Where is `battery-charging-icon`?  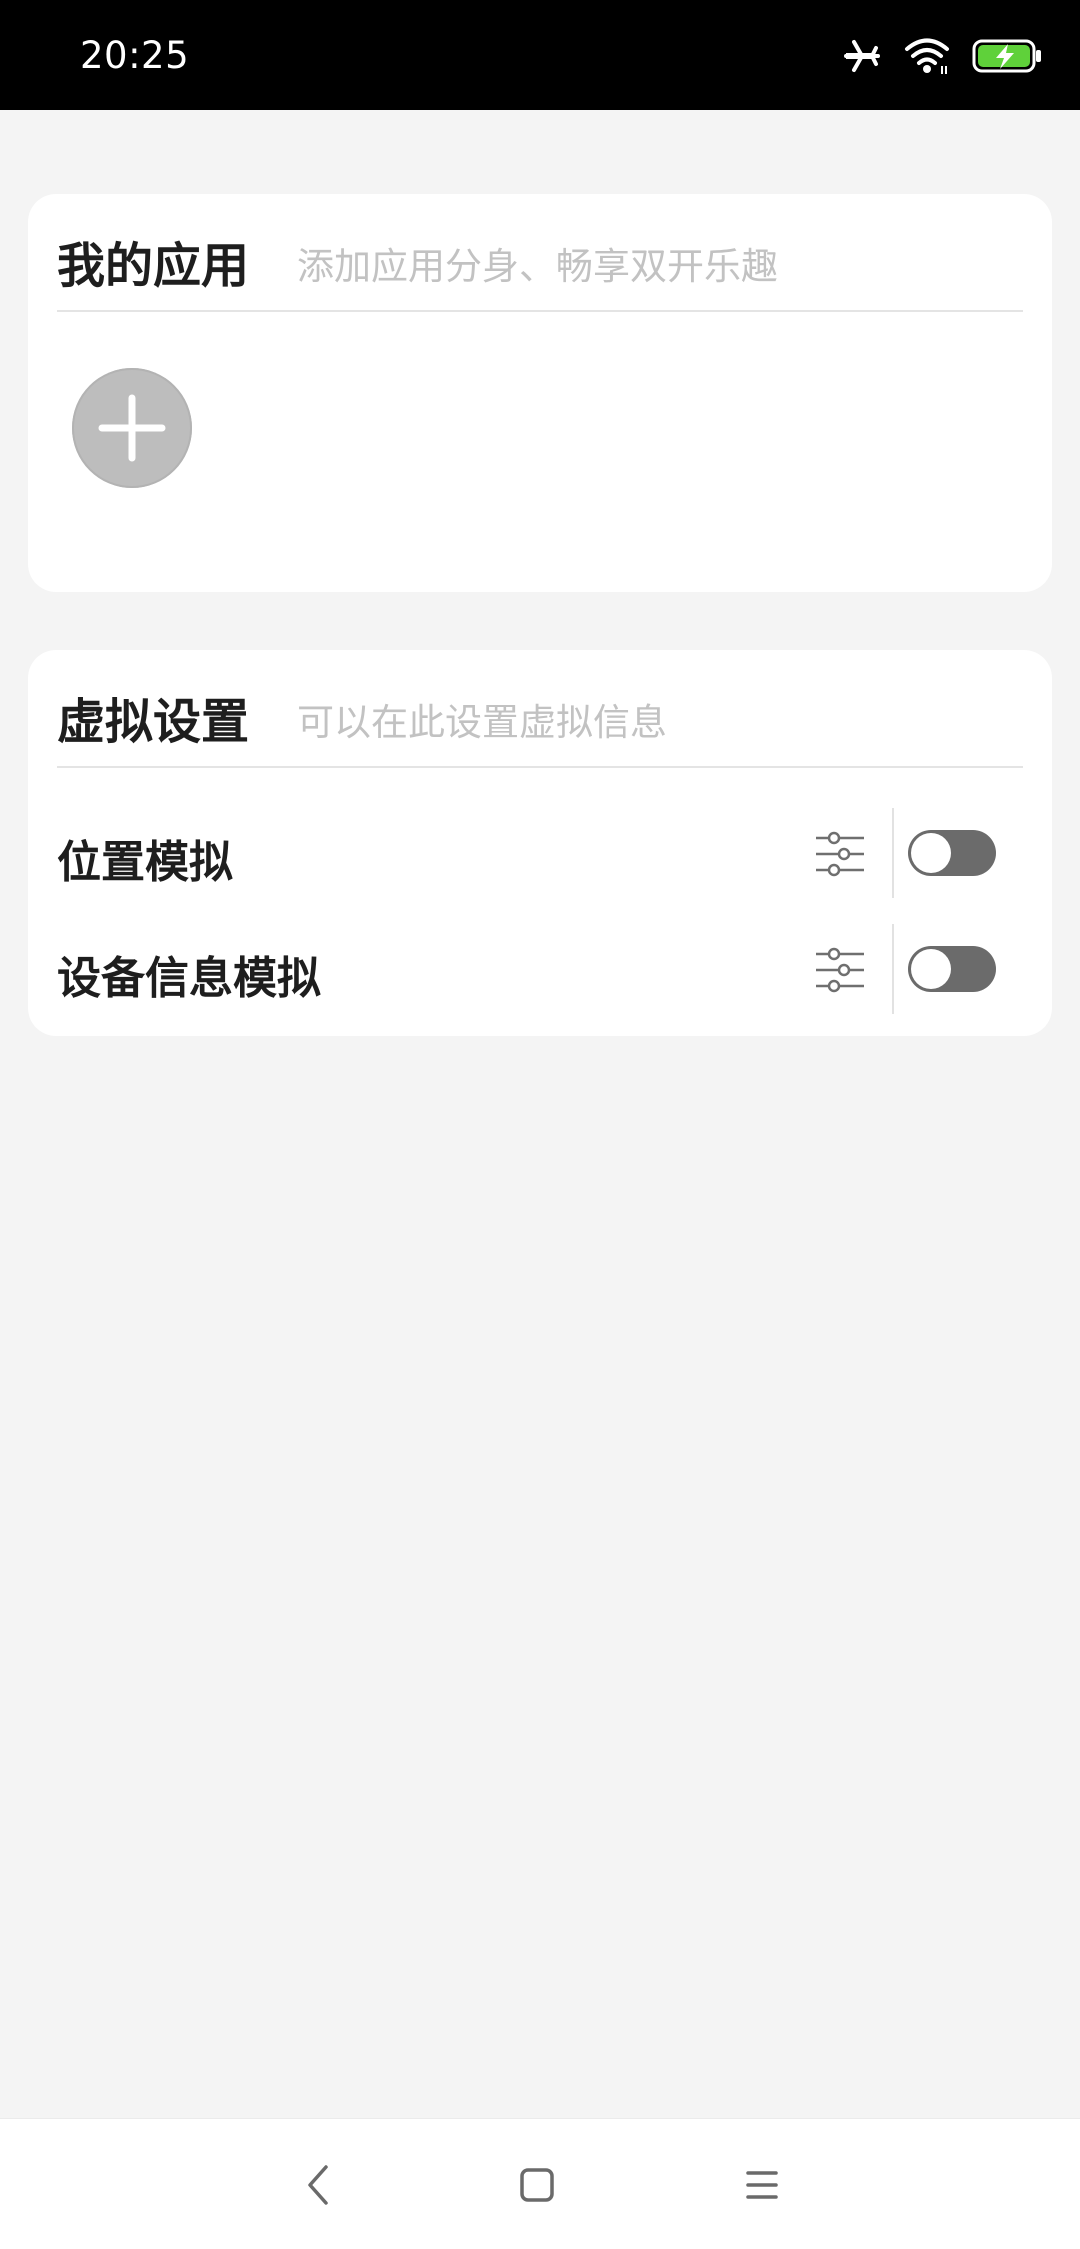 battery-charging-icon is located at coordinates (1007, 58).